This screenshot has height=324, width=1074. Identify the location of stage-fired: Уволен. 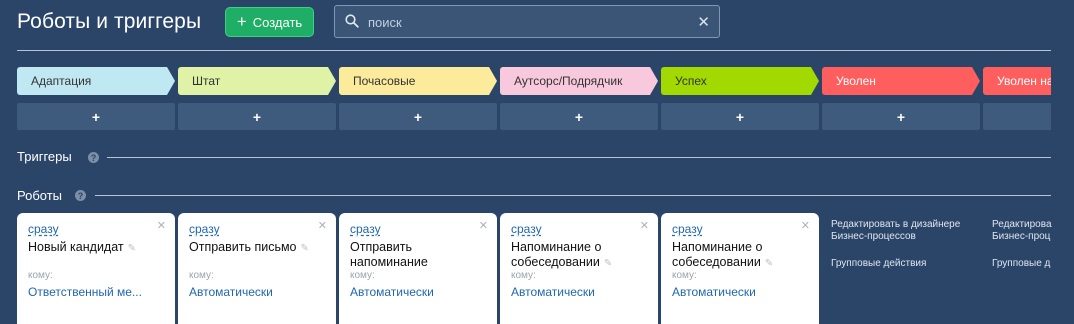
(901, 81).